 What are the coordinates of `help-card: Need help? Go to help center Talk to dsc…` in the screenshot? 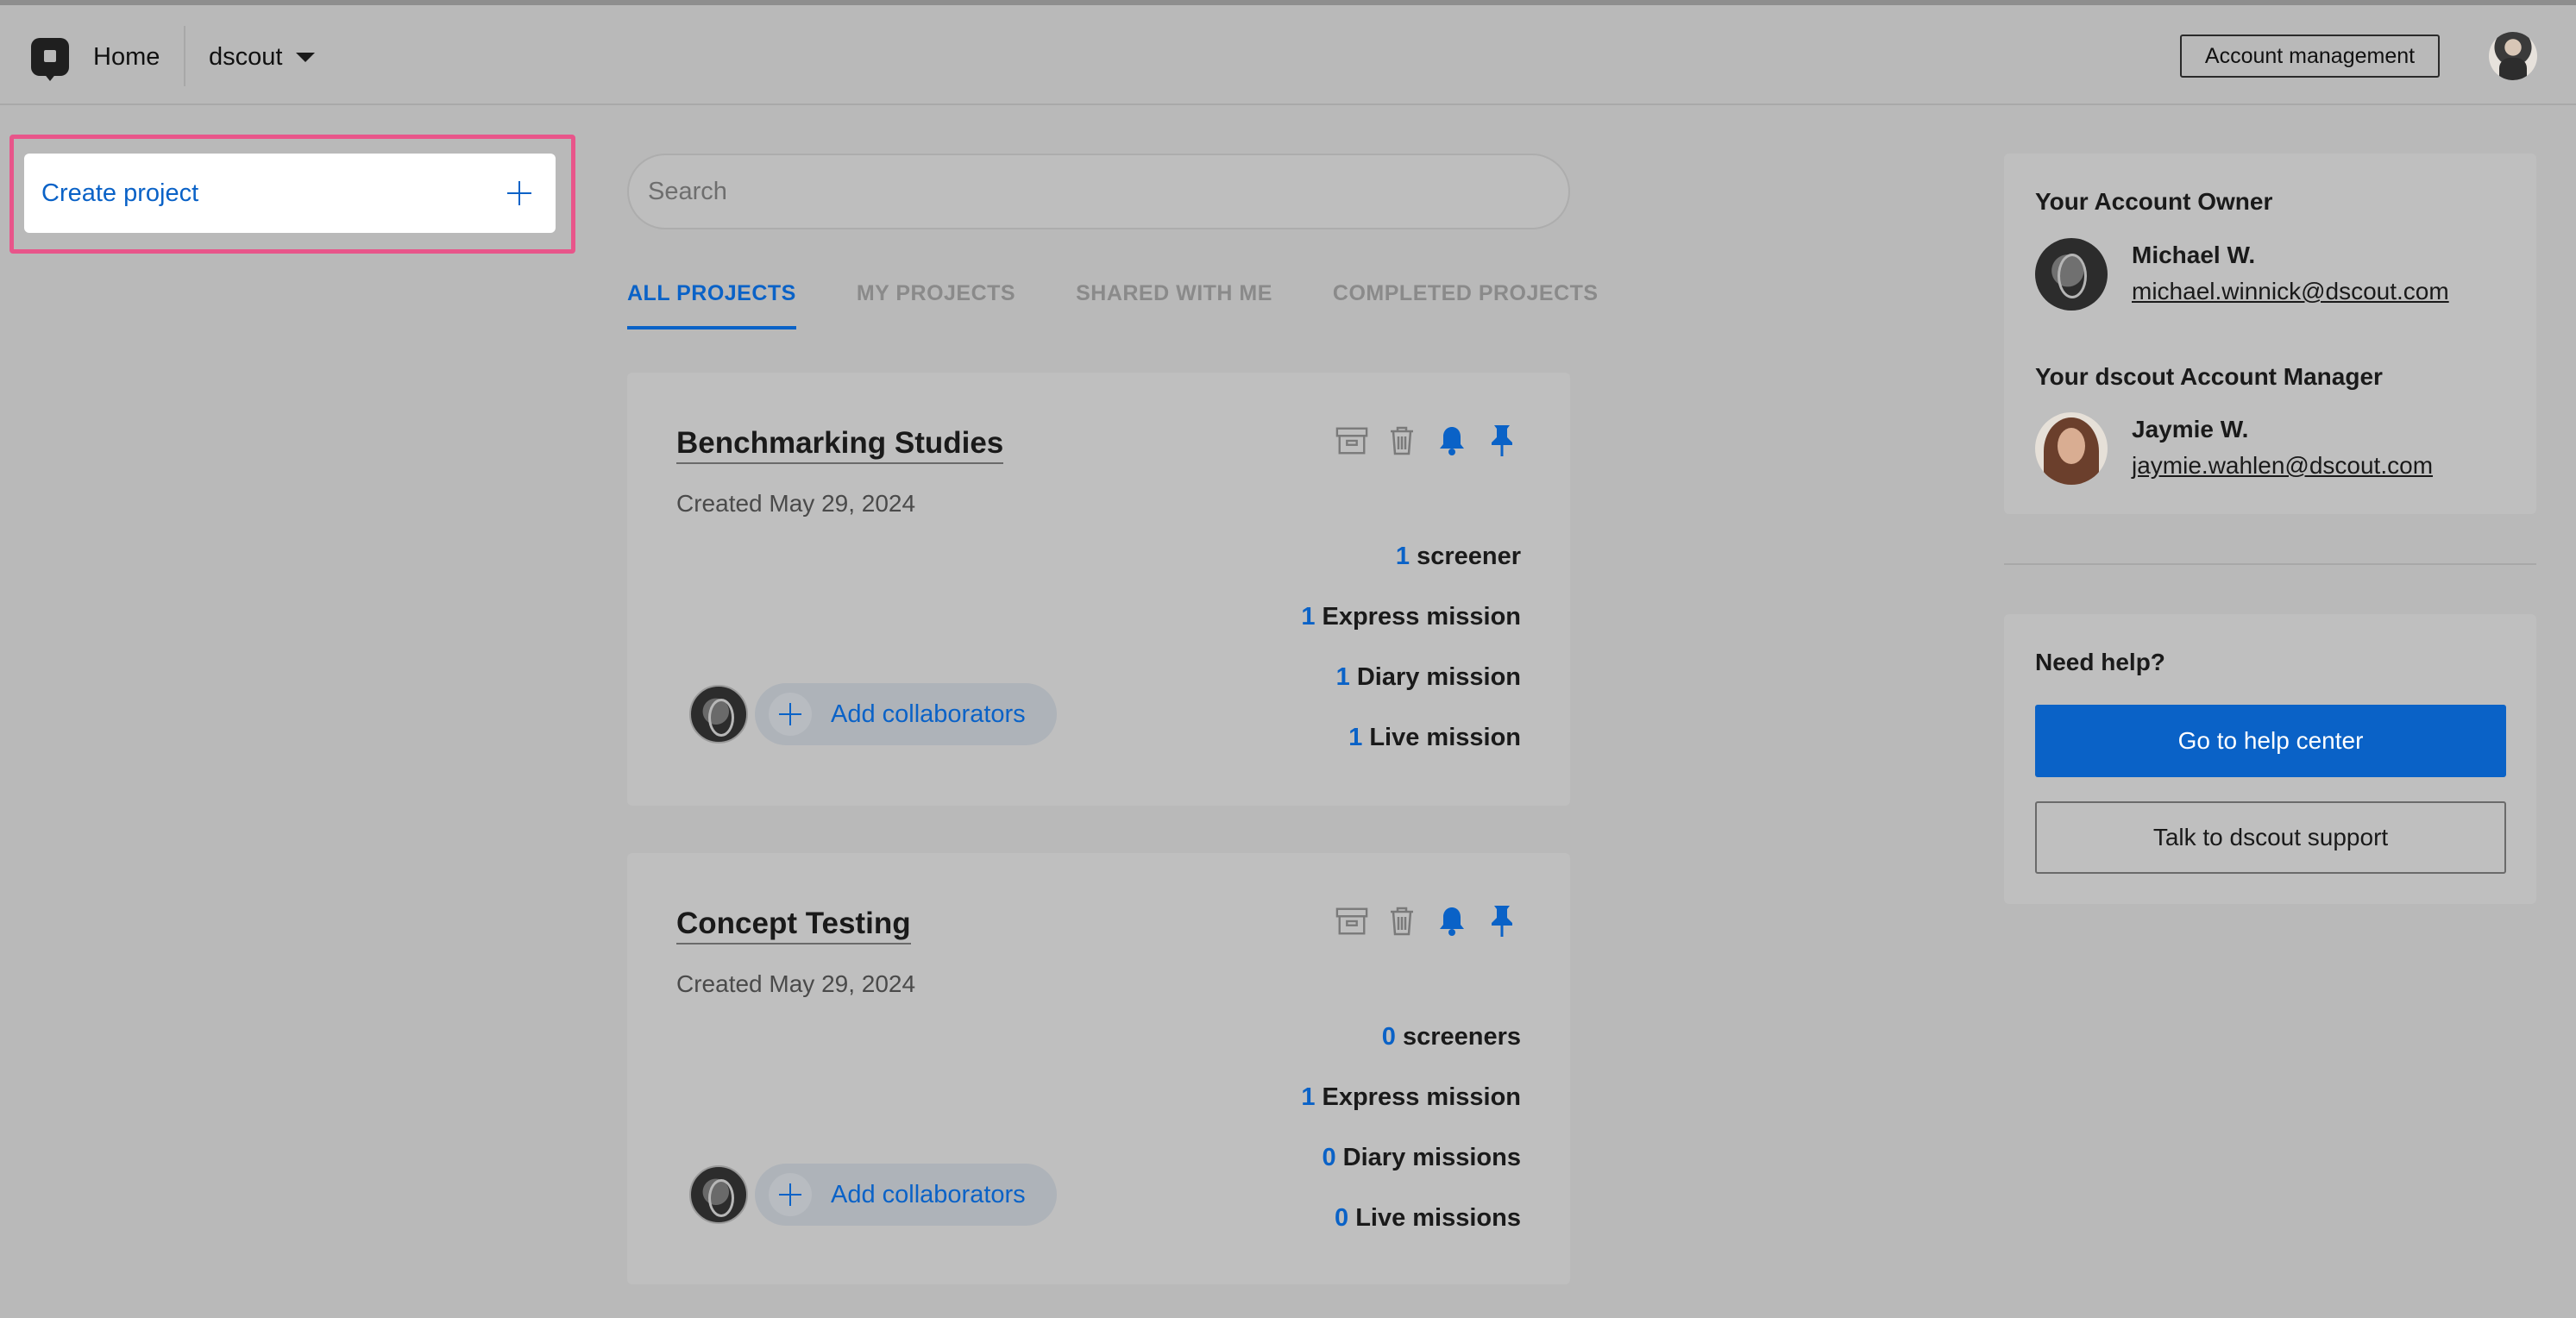 It's located at (2270, 759).